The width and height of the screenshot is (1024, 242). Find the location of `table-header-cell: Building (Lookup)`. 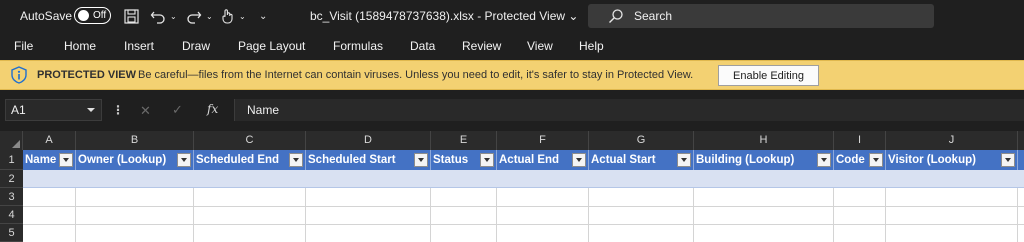

table-header-cell: Building (Lookup) is located at coordinates (764, 160).